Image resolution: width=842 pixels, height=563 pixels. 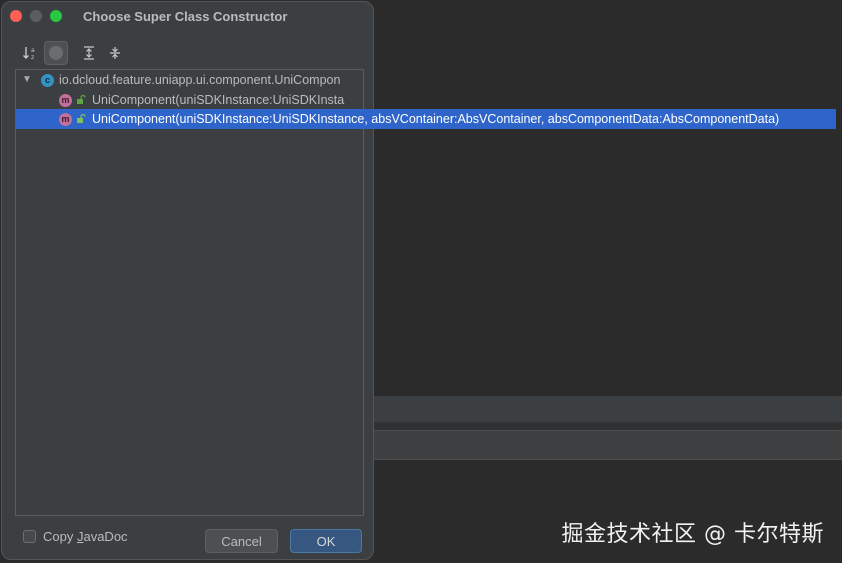 I want to click on ide-panel-divider, so click(x=608, y=426).